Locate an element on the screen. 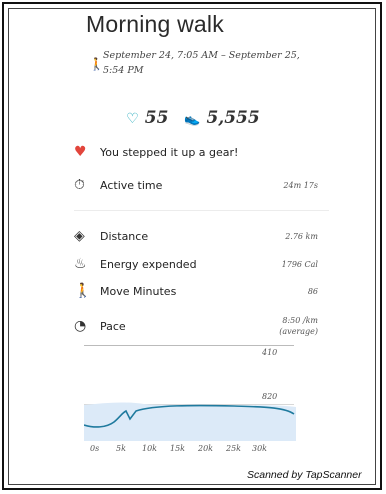 The width and height of the screenshot is (386, 494). divider is located at coordinates (201, 210).